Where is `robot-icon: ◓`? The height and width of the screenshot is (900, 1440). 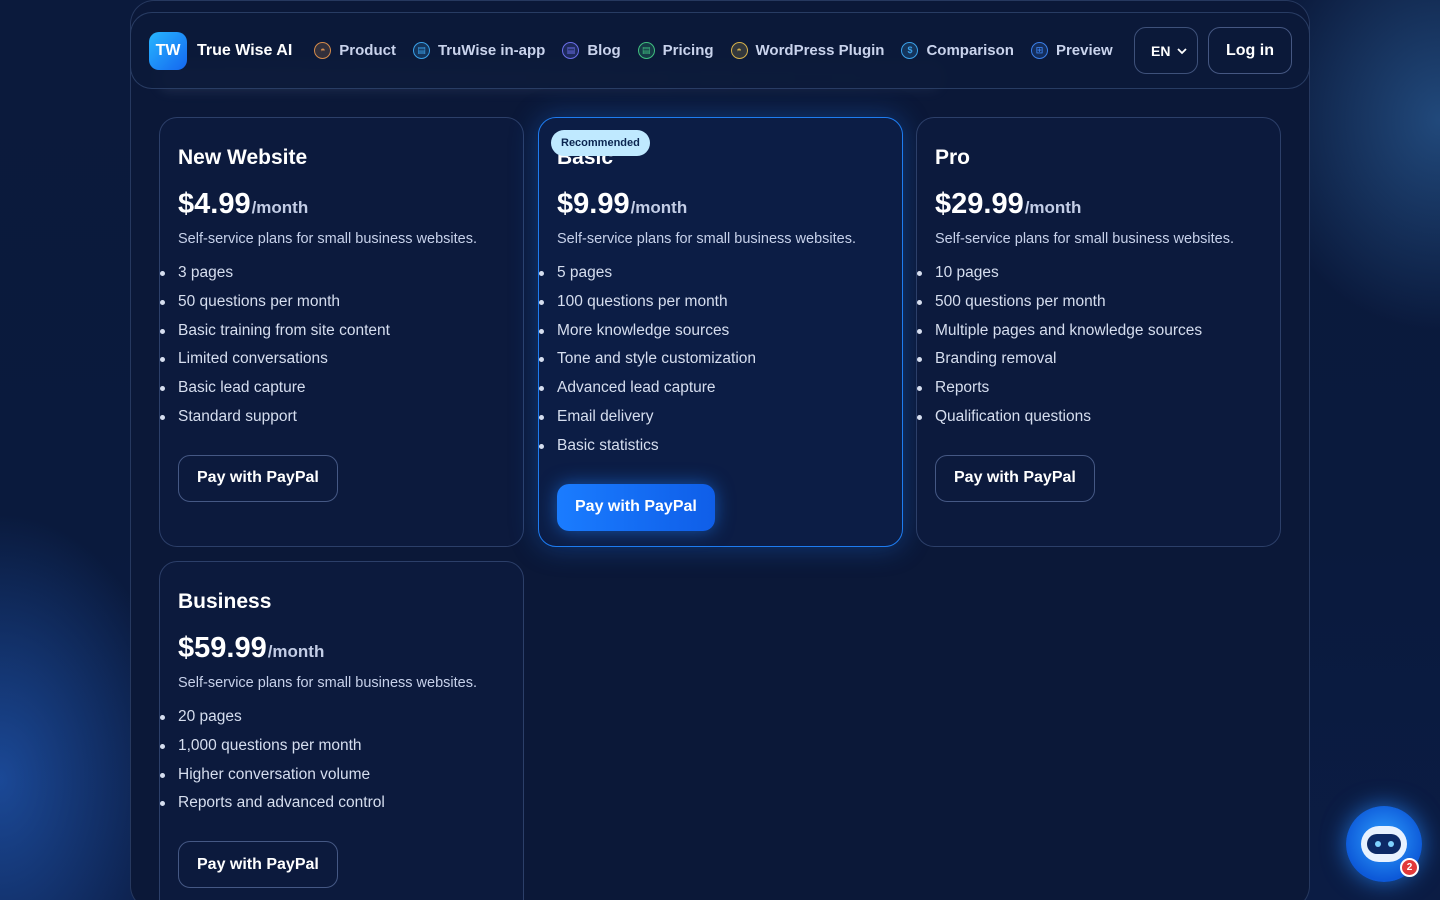
robot-icon: ◓ is located at coordinates (323, 50).